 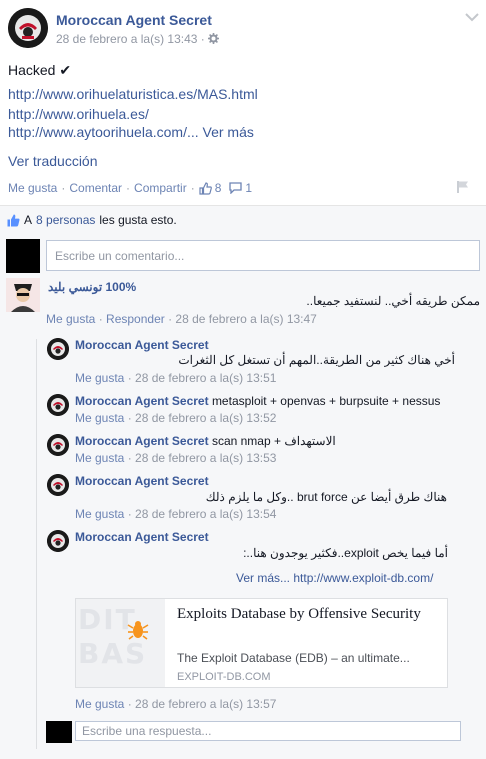 What do you see at coordinates (65, 220) in the screenshot?
I see `likes-people-link: 8 personas` at bounding box center [65, 220].